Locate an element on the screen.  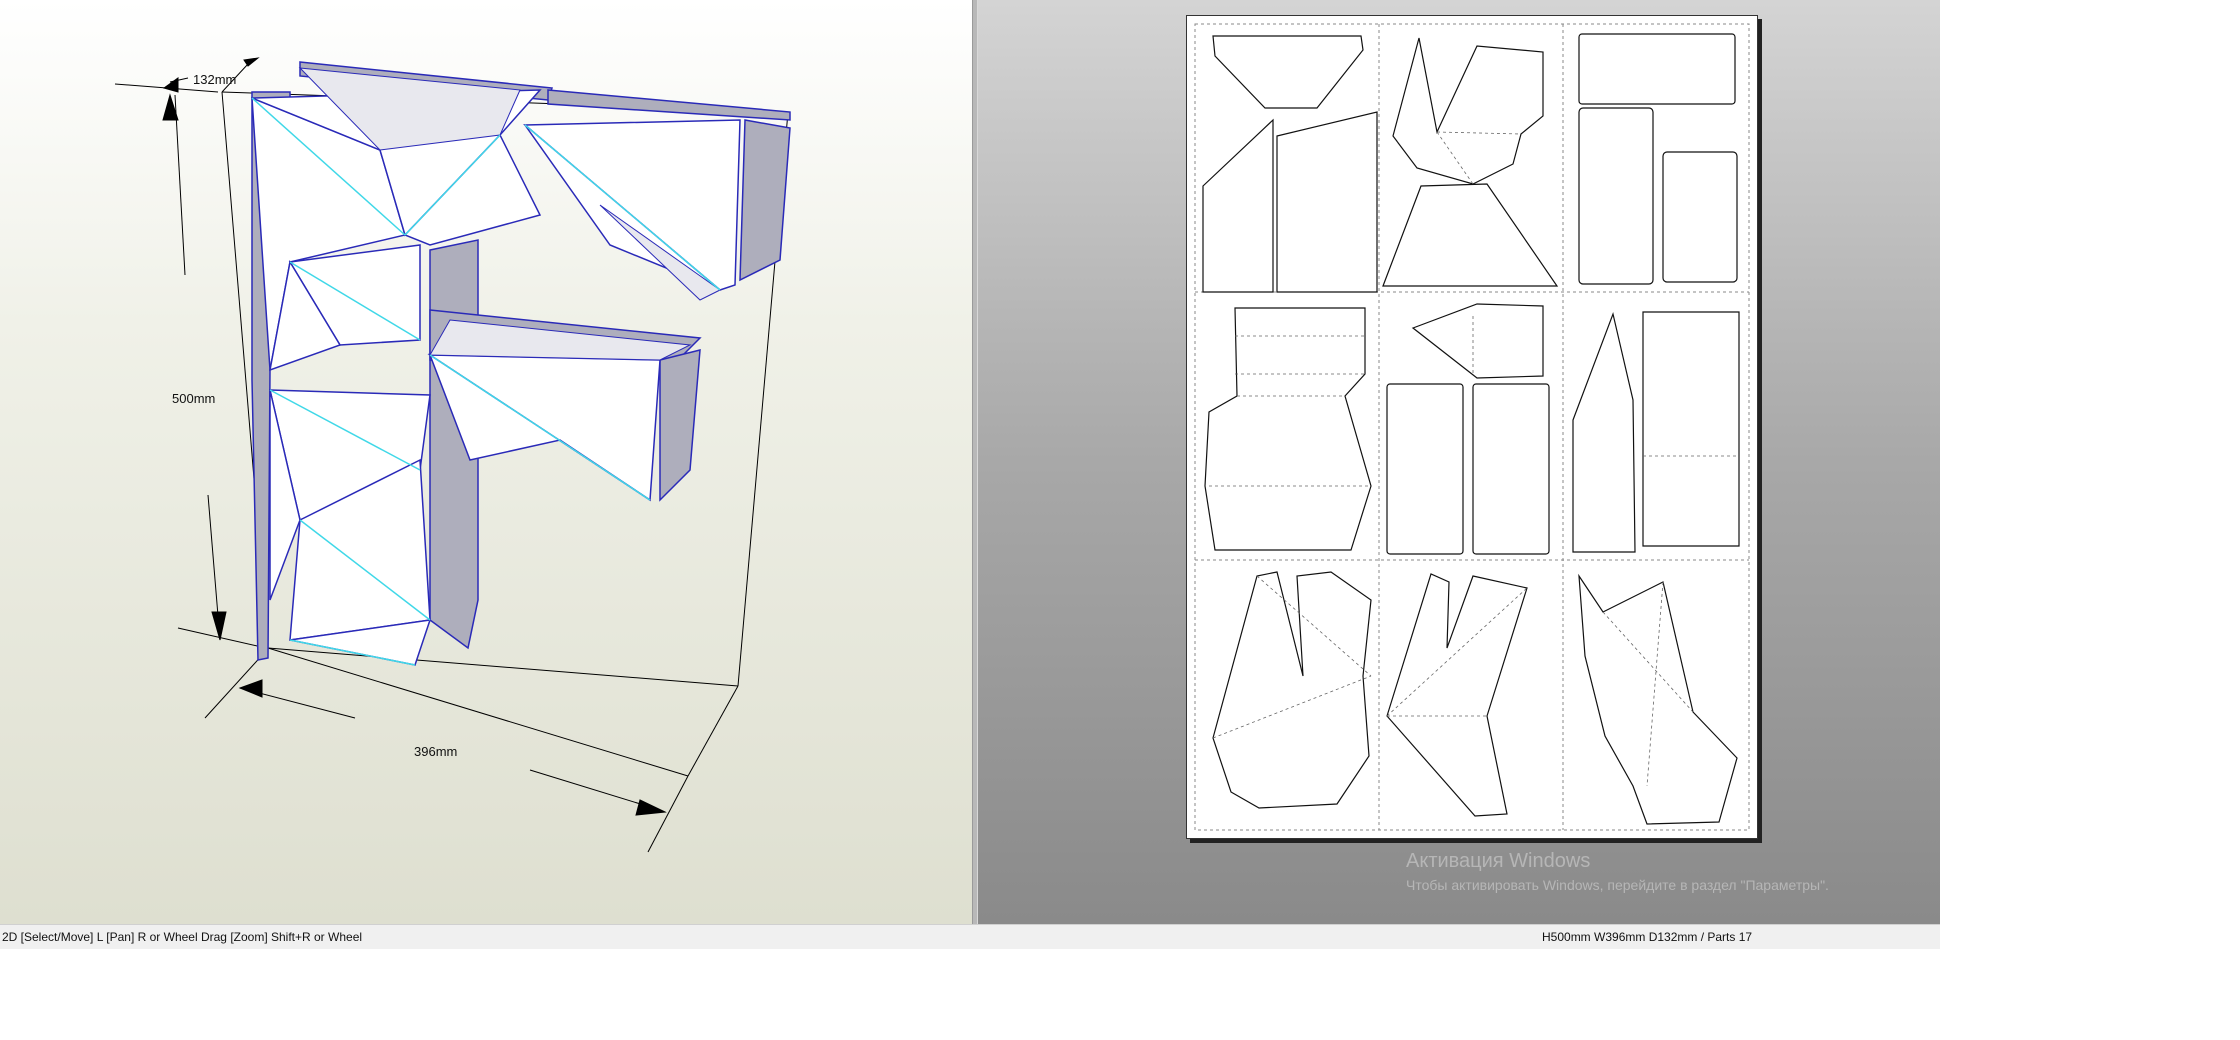
dimension-height-label: 500mm is located at coordinates (194, 398).